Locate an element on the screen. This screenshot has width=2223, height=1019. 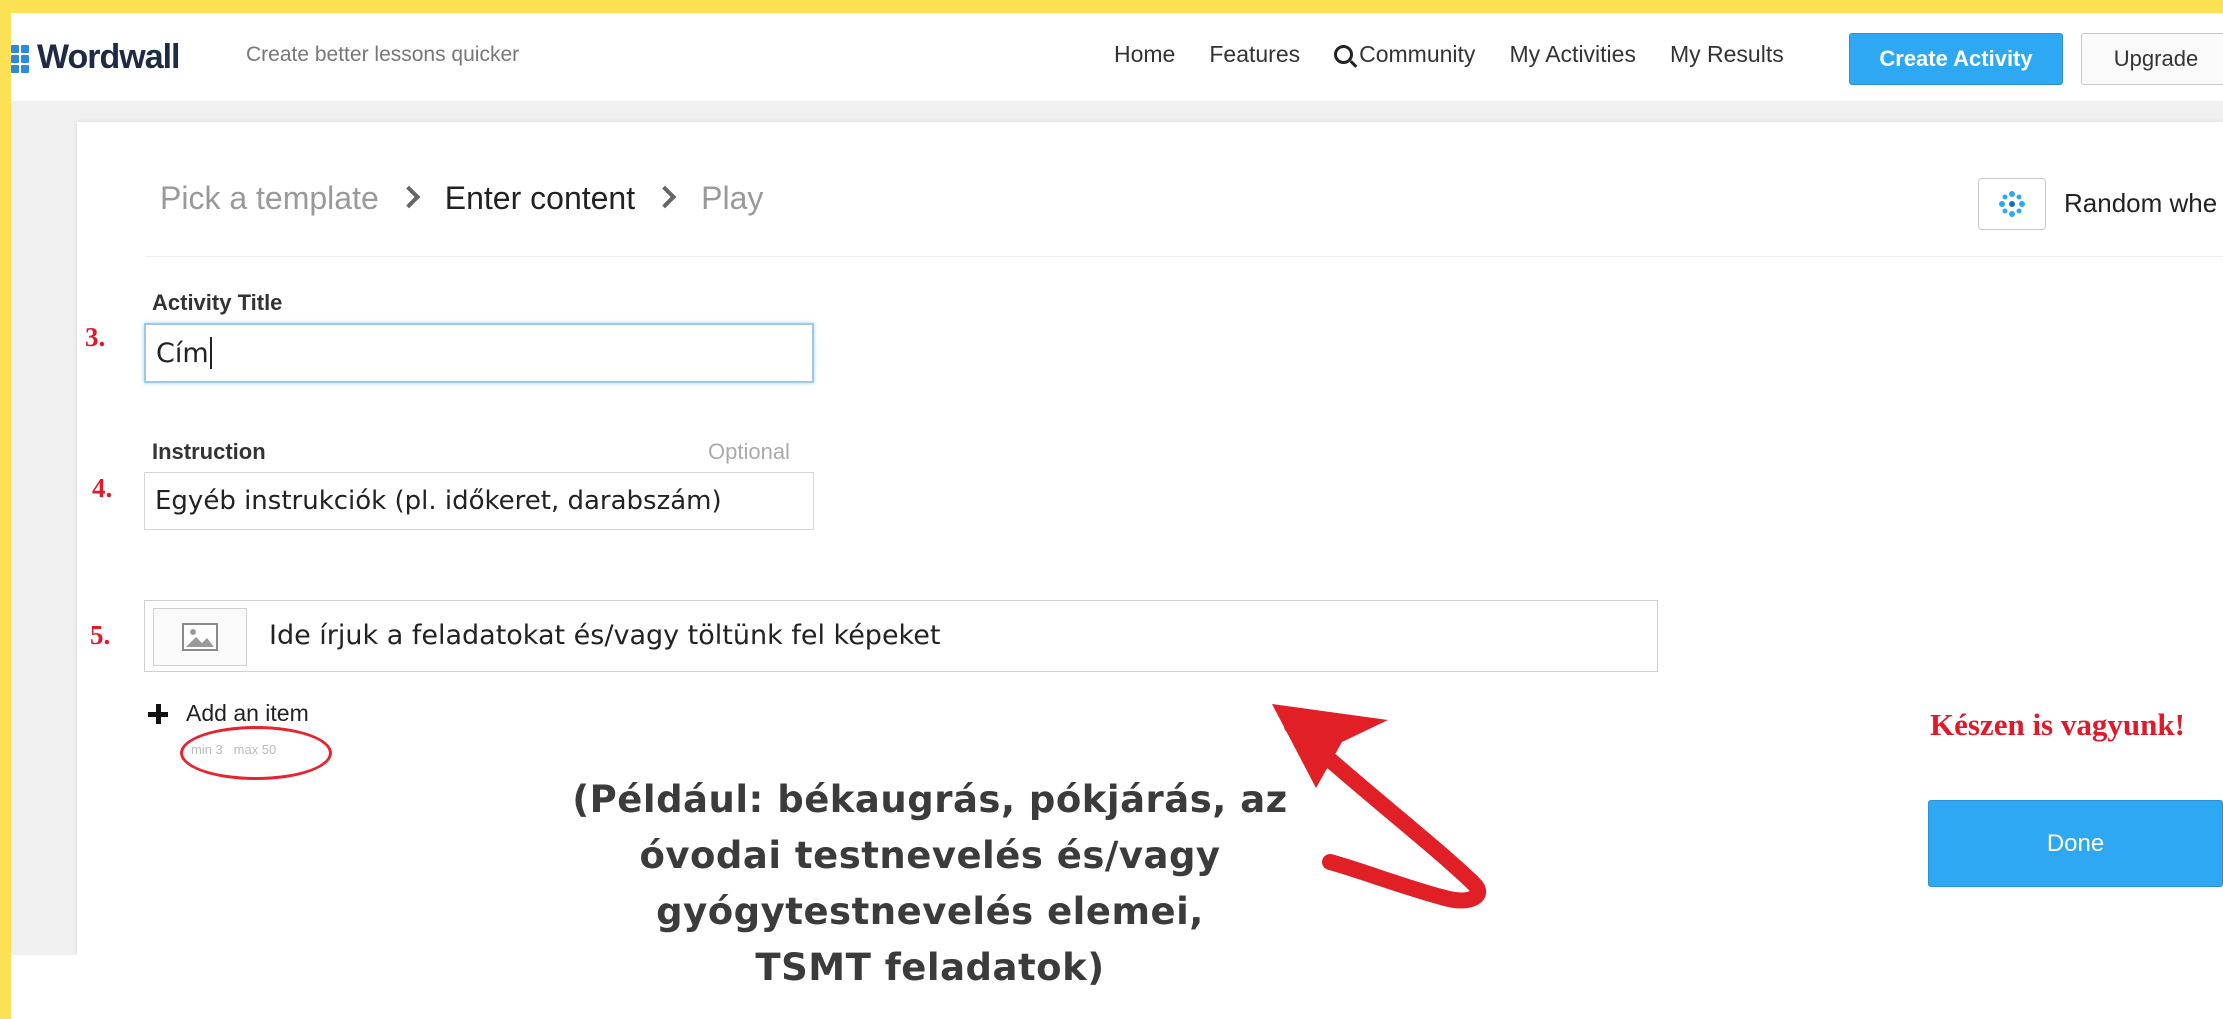
random-wheel-icon is located at coordinates (2012, 204).